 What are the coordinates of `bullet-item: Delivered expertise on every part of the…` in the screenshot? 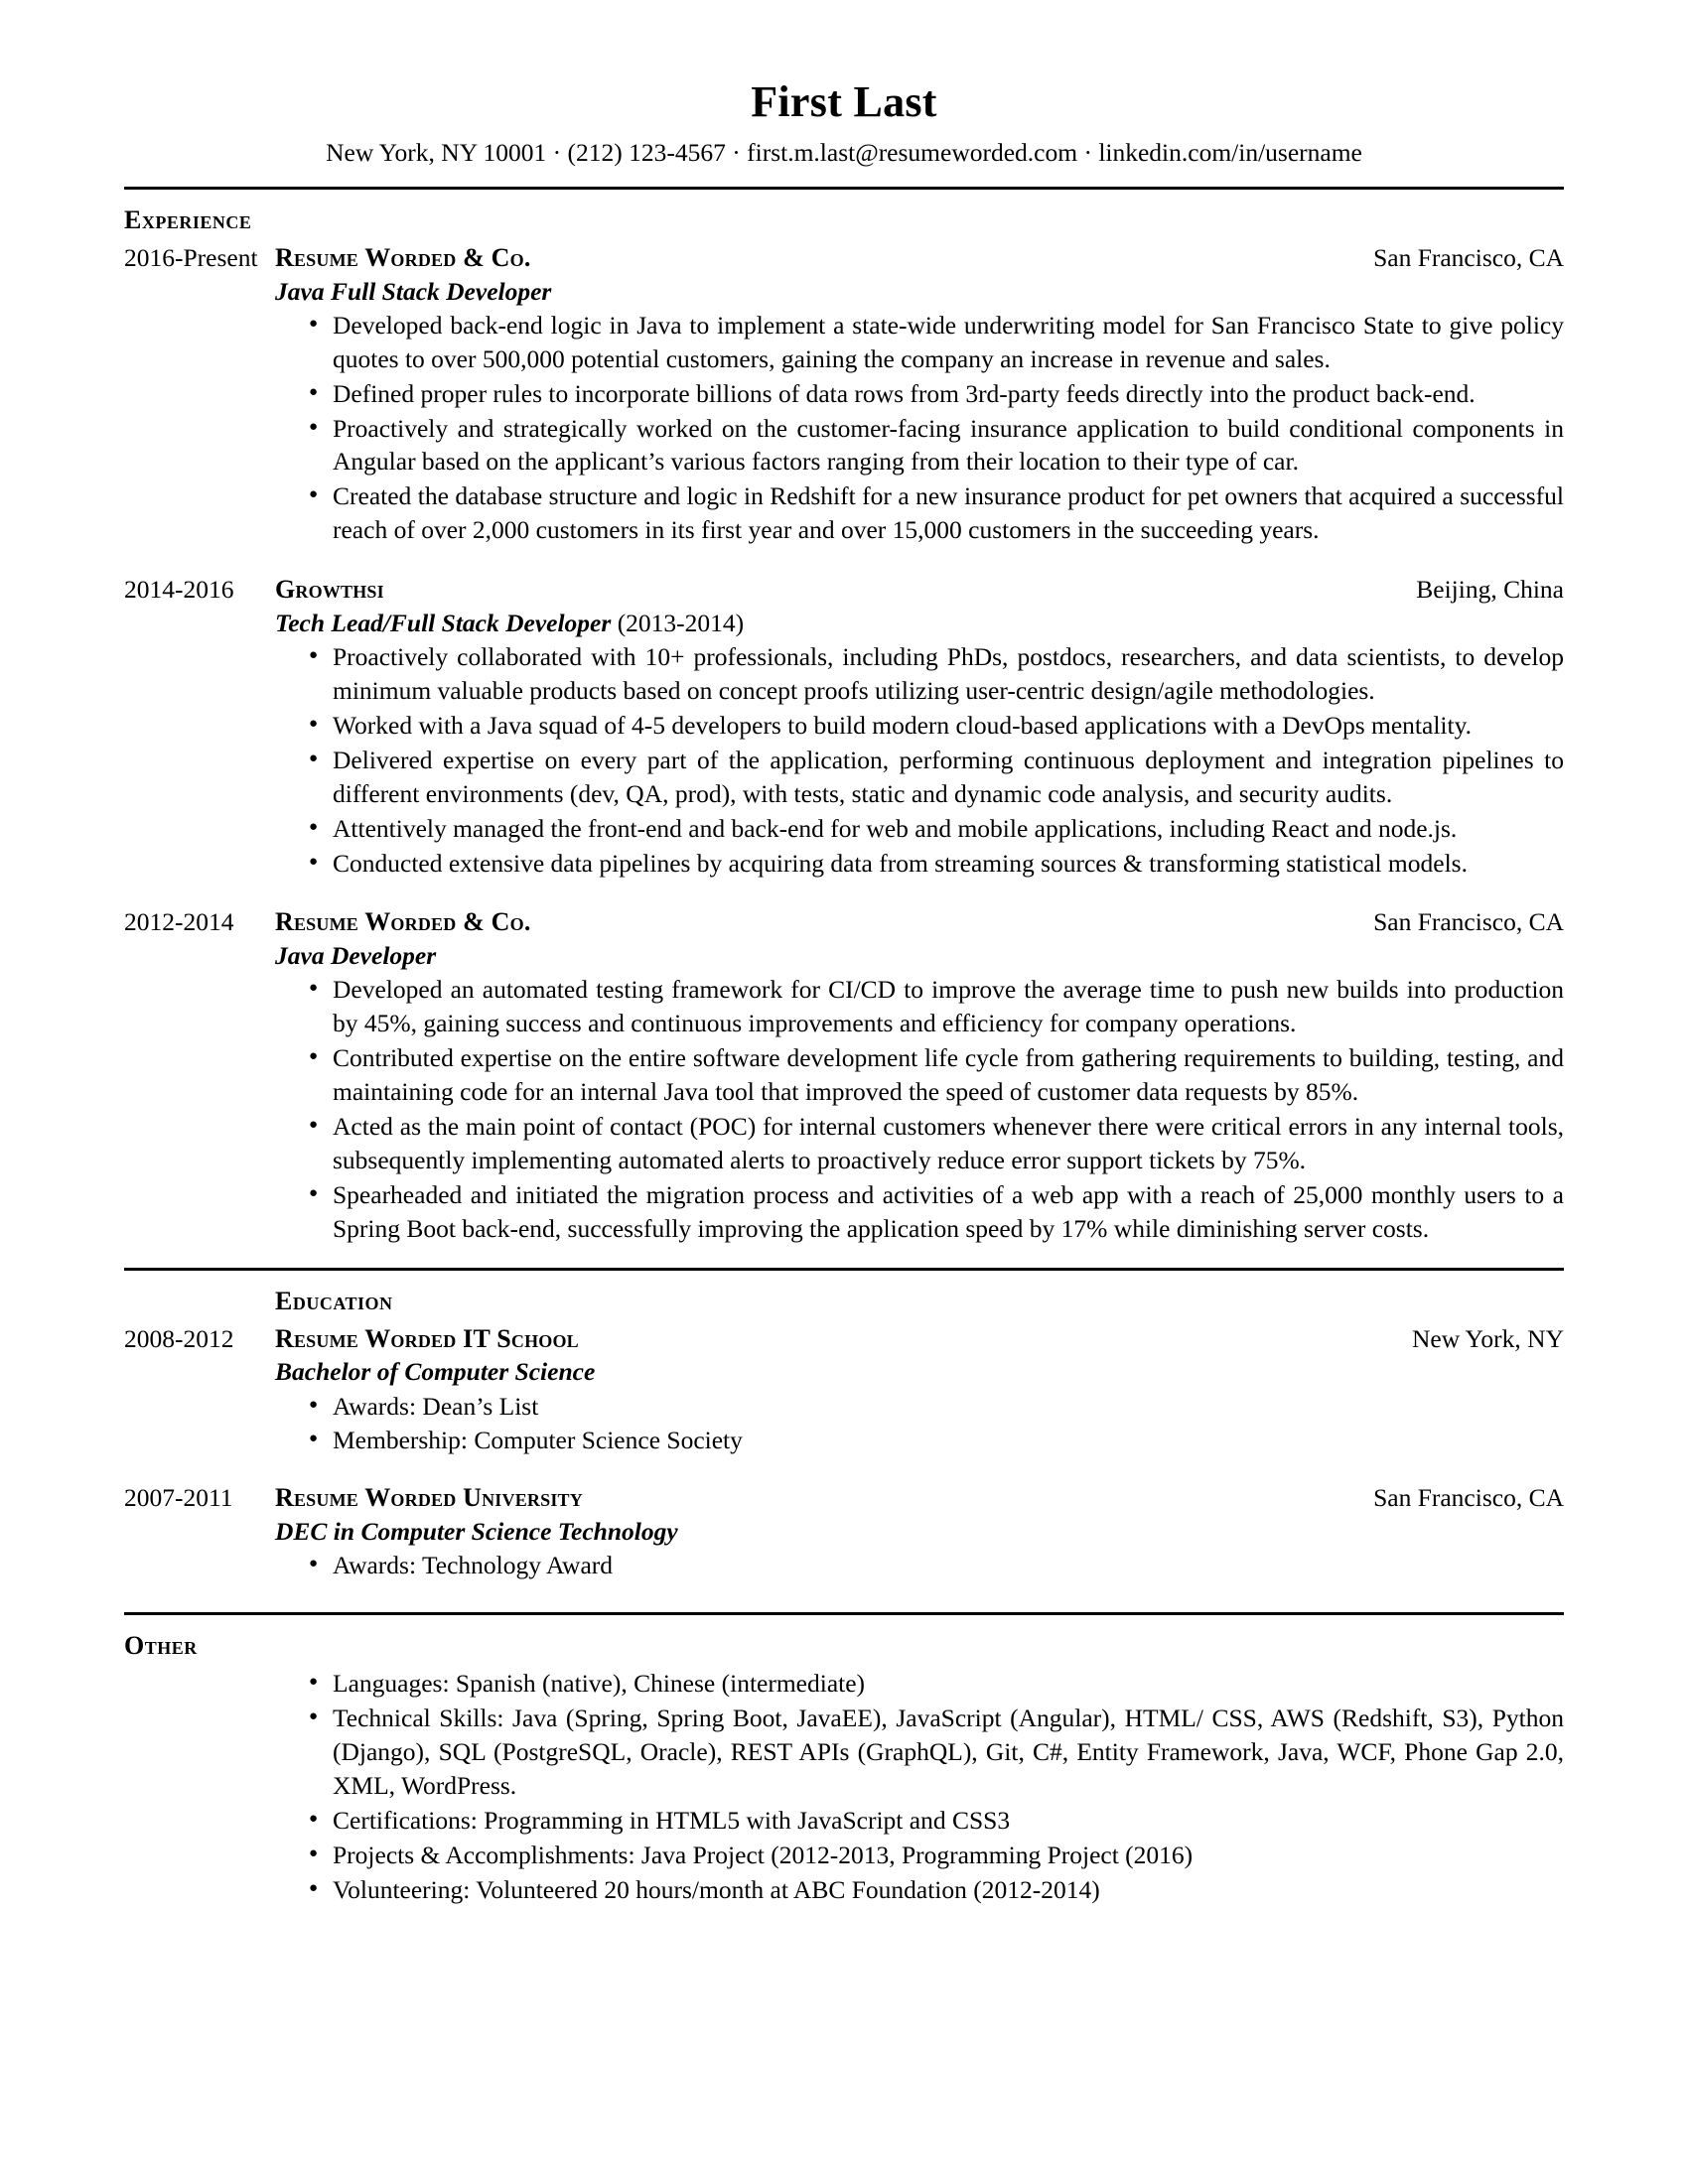 It's located at (933, 777).